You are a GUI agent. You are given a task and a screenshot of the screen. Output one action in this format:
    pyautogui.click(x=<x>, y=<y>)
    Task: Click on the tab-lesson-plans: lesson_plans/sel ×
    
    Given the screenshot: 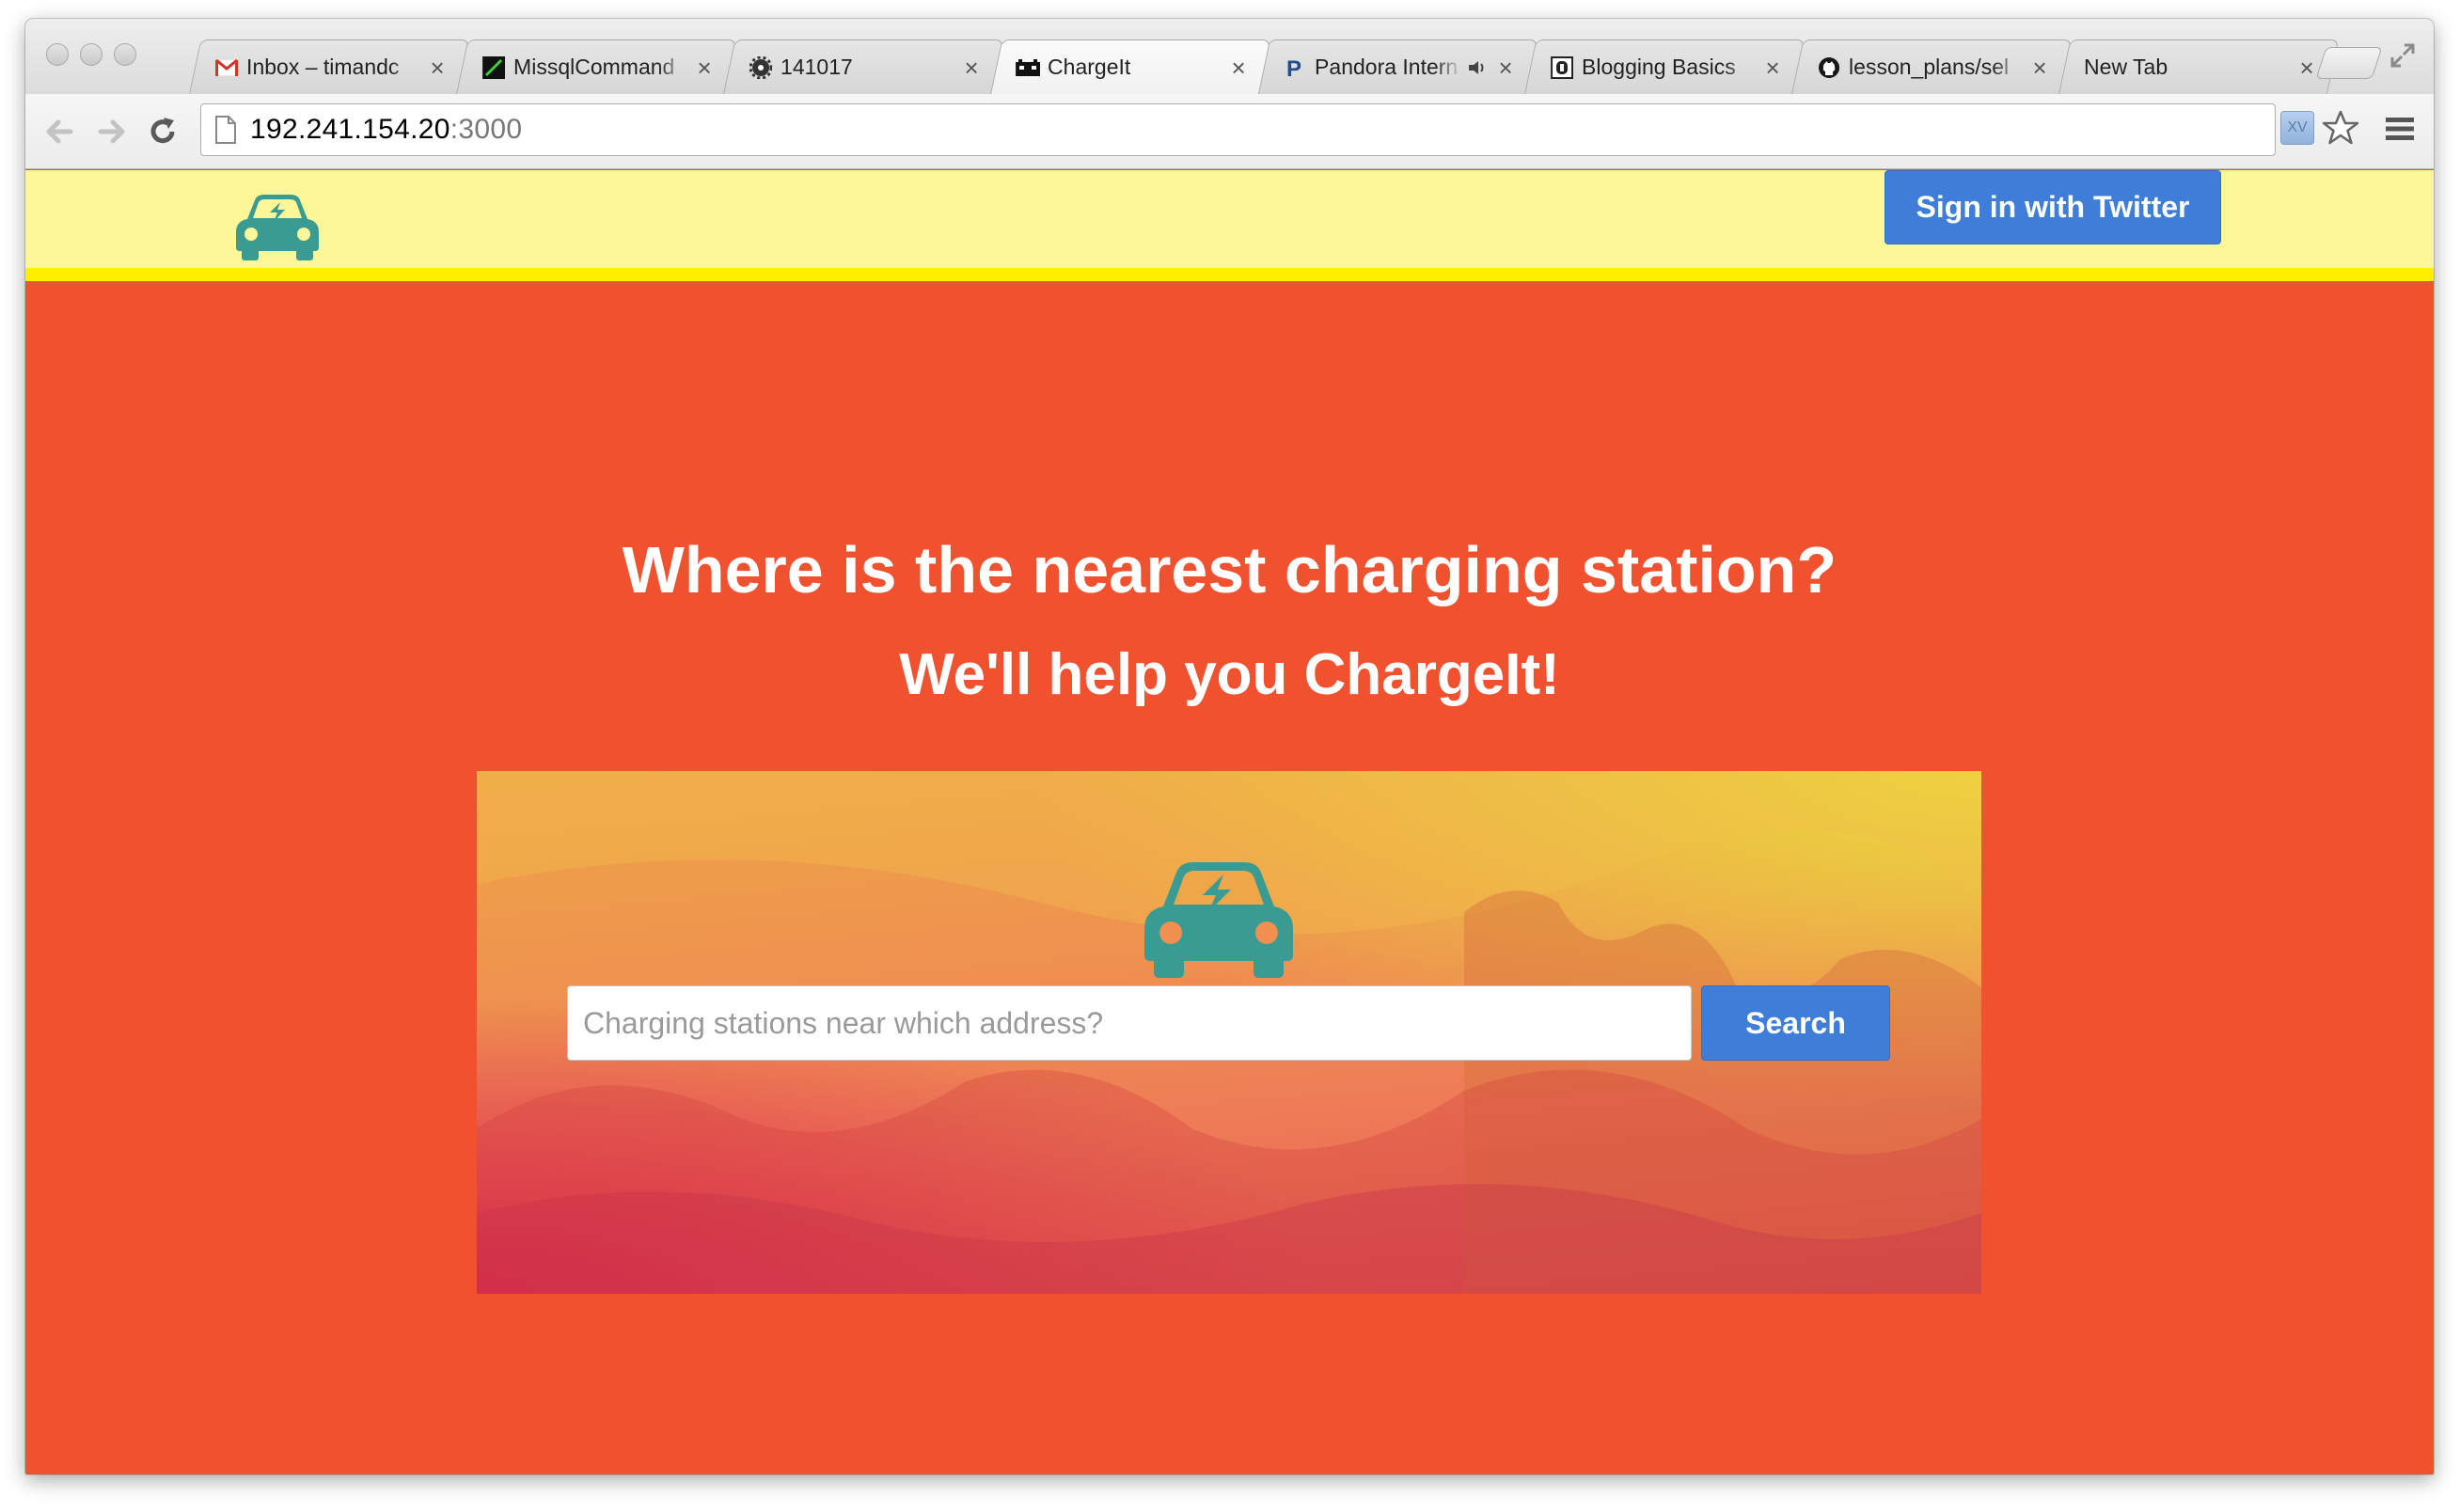 What is the action you would take?
    pyautogui.click(x=1932, y=67)
    